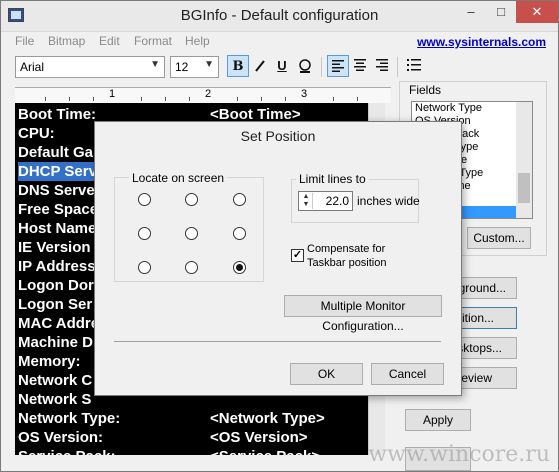  Describe the element at coordinates (90, 67) in the screenshot. I see `font-select: Arial ▼` at that location.